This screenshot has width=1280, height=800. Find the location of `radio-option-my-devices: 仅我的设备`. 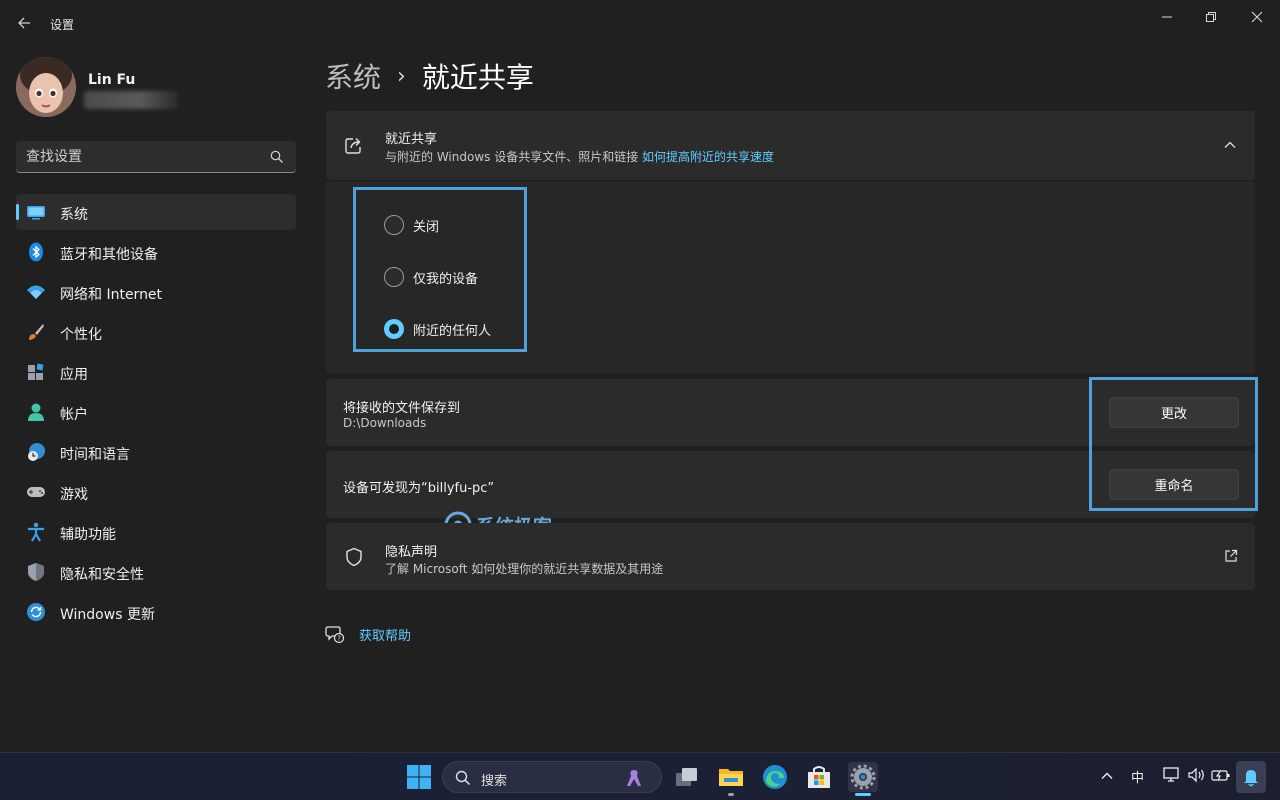

radio-option-my-devices: 仅我的设备 is located at coordinates (431, 277).